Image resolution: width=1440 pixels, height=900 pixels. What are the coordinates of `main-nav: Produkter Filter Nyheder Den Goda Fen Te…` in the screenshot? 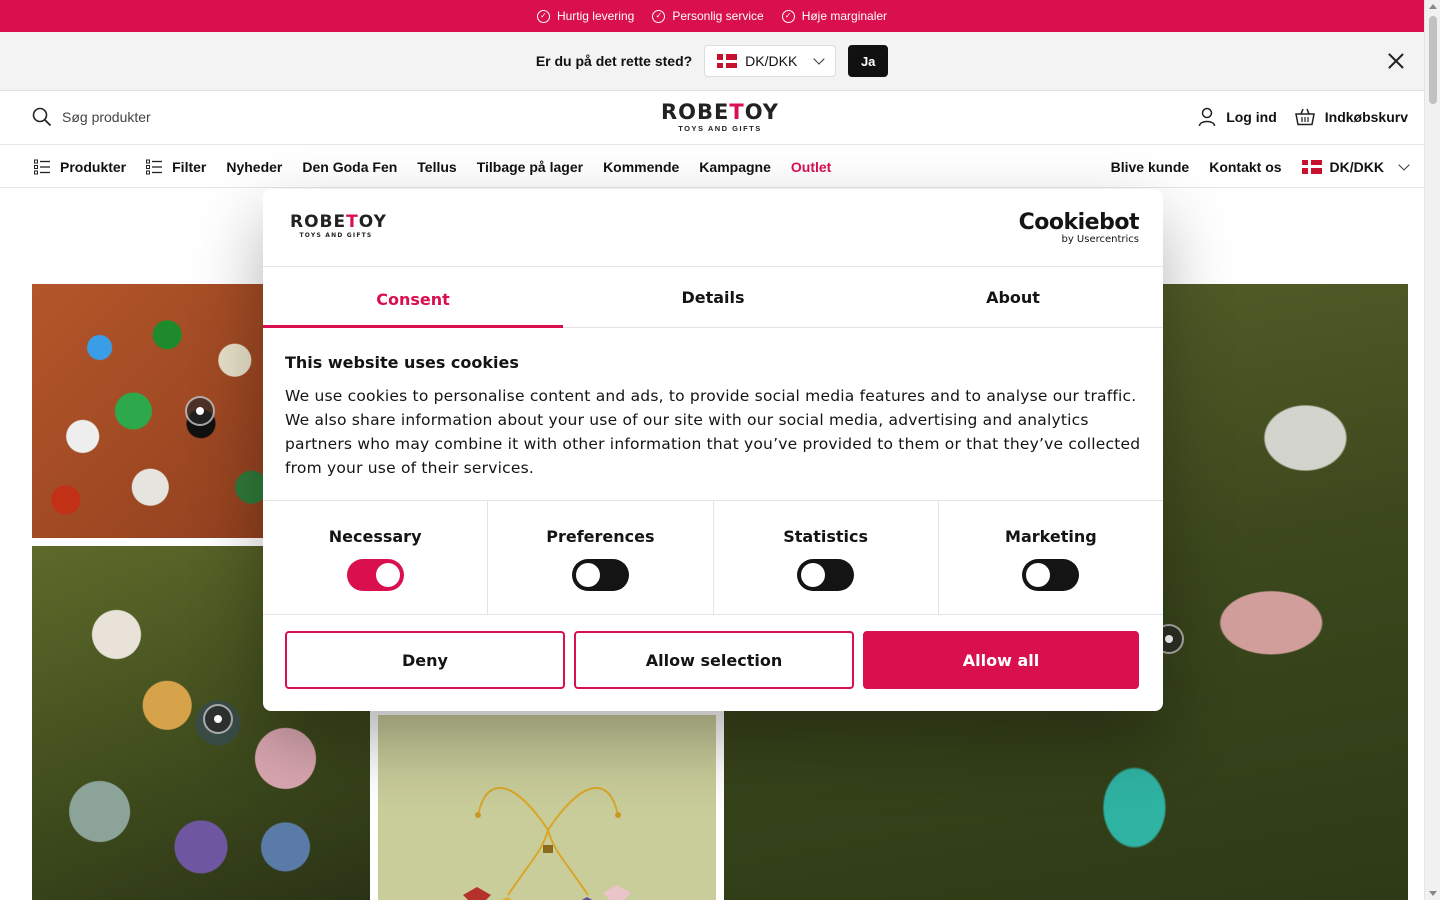 It's located at (712, 166).